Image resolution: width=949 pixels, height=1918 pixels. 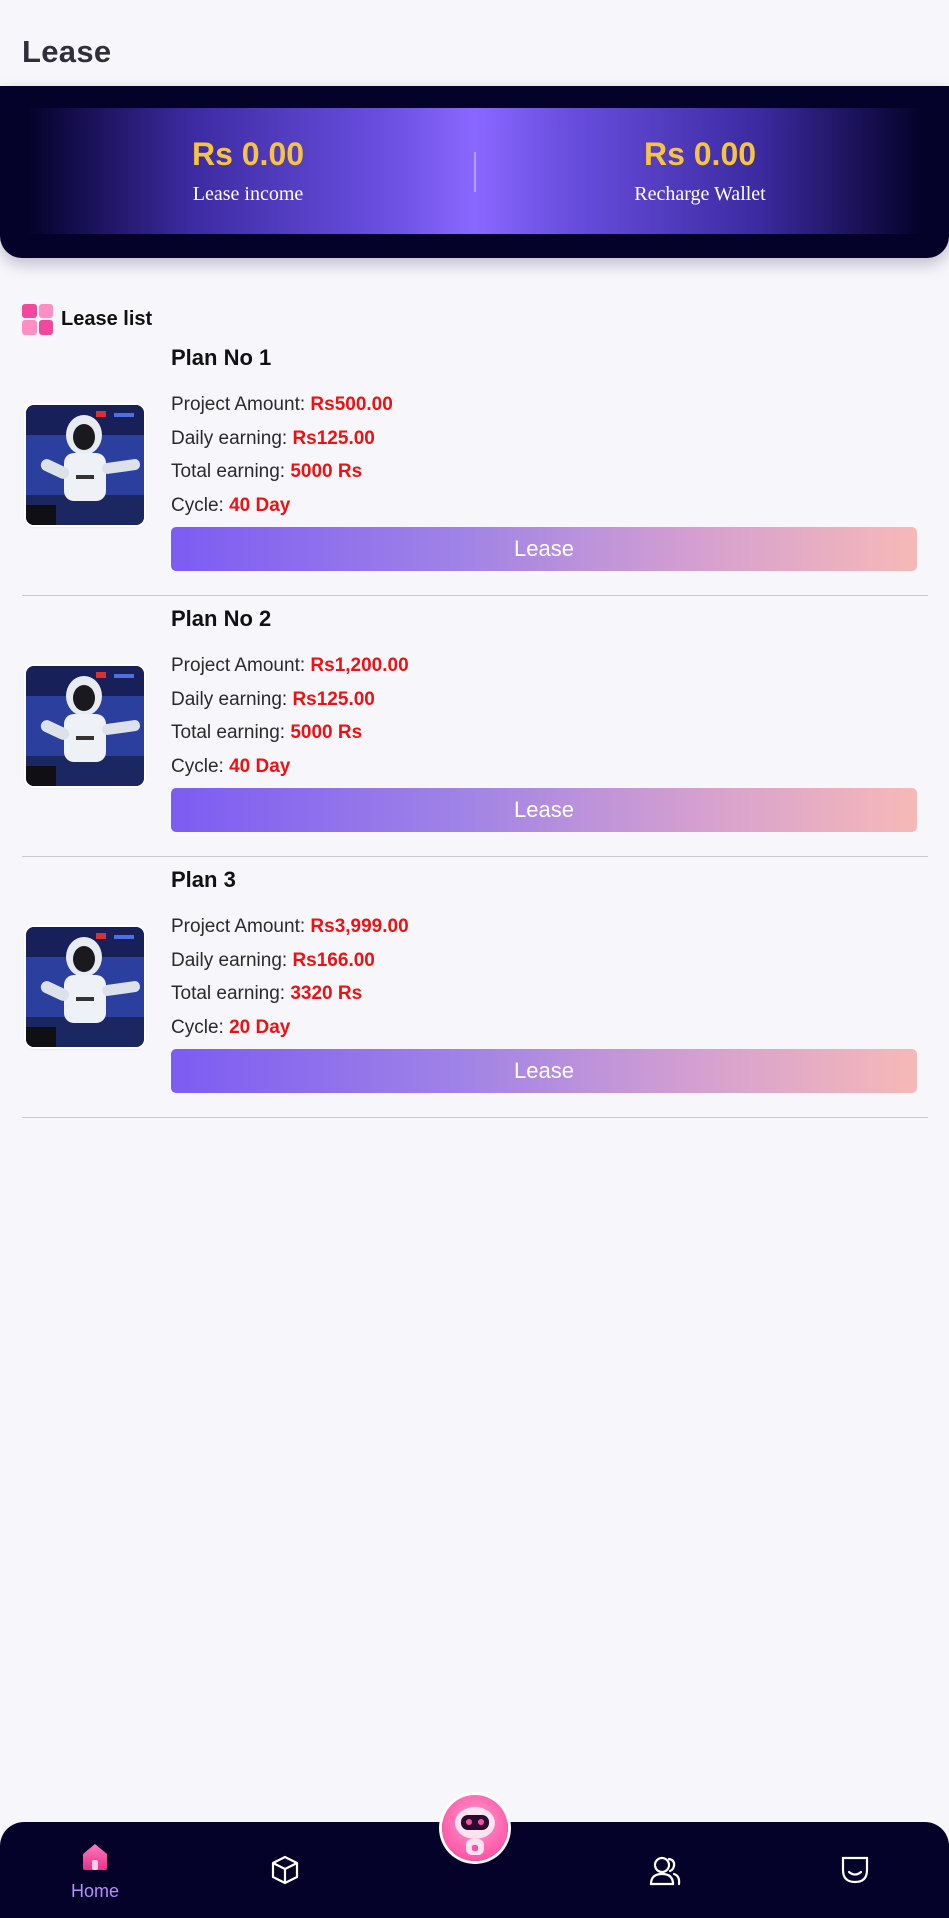 I want to click on lease-list-header: Lease list, so click(x=87, y=319).